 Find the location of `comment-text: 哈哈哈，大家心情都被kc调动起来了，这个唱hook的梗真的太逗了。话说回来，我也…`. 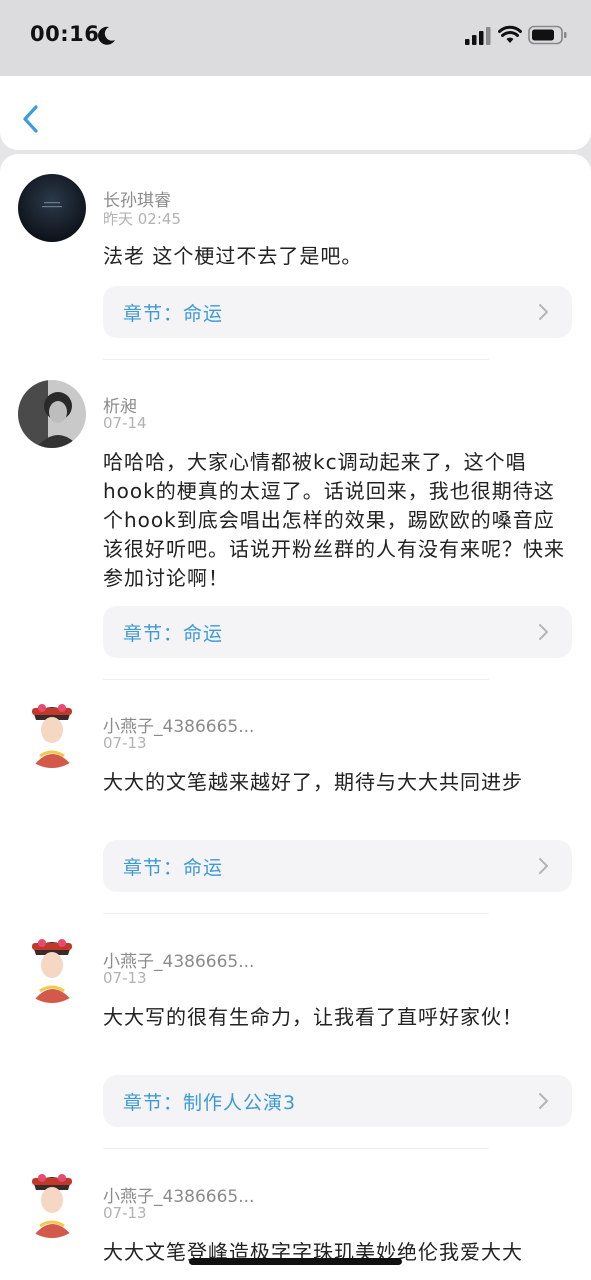

comment-text: 哈哈哈，大家心情都被kc调动起来了，这个唱hook的梗真的太逗了。话说回来，我也… is located at coordinates (334, 520).